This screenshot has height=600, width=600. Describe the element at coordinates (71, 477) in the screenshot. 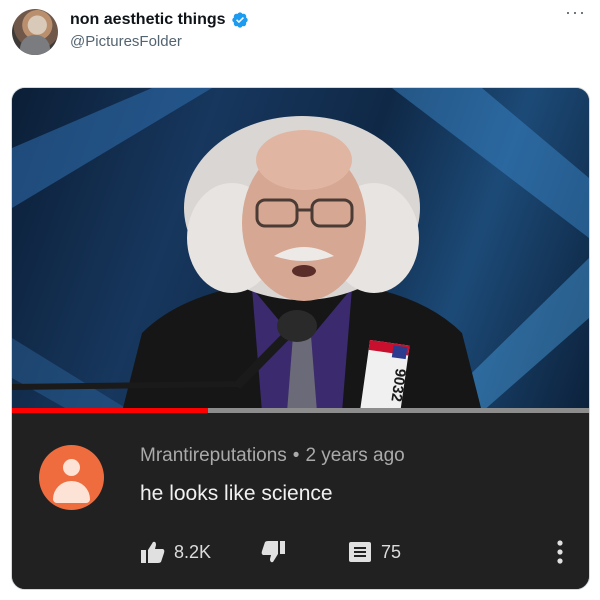

I see `commenter-avatar` at that location.